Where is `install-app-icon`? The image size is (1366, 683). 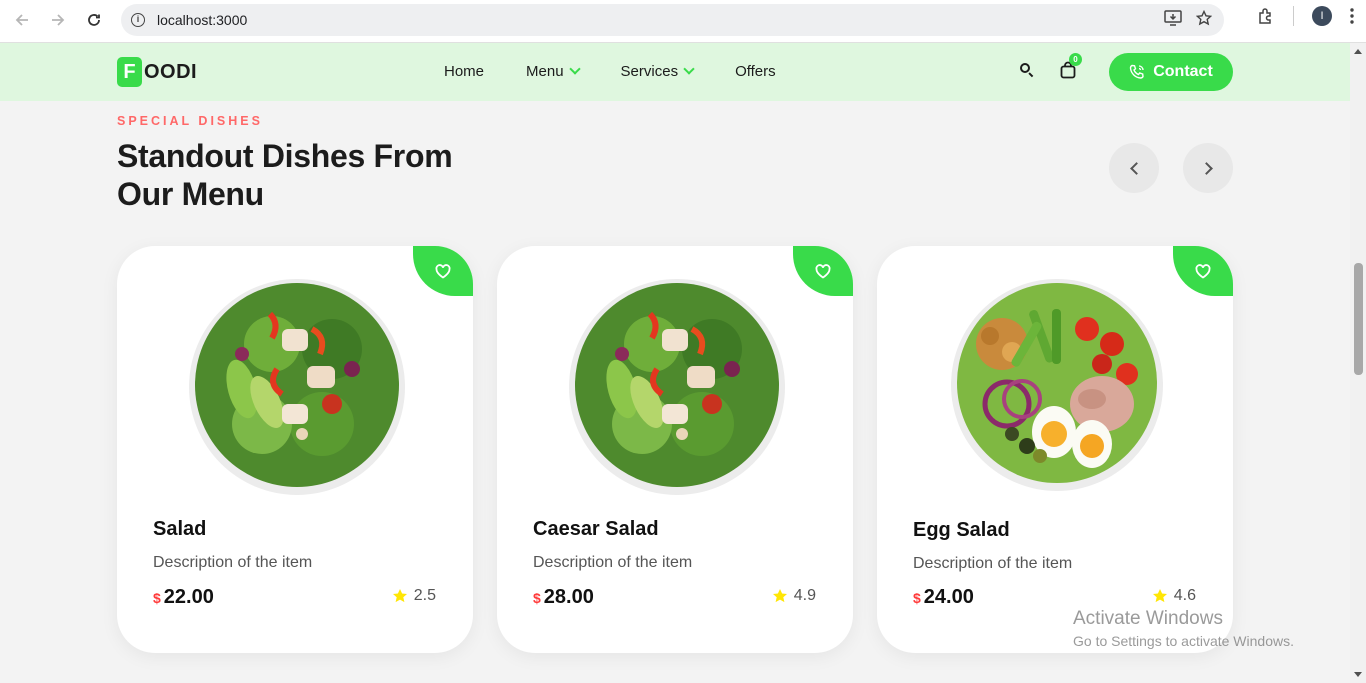
install-app-icon is located at coordinates (1173, 18).